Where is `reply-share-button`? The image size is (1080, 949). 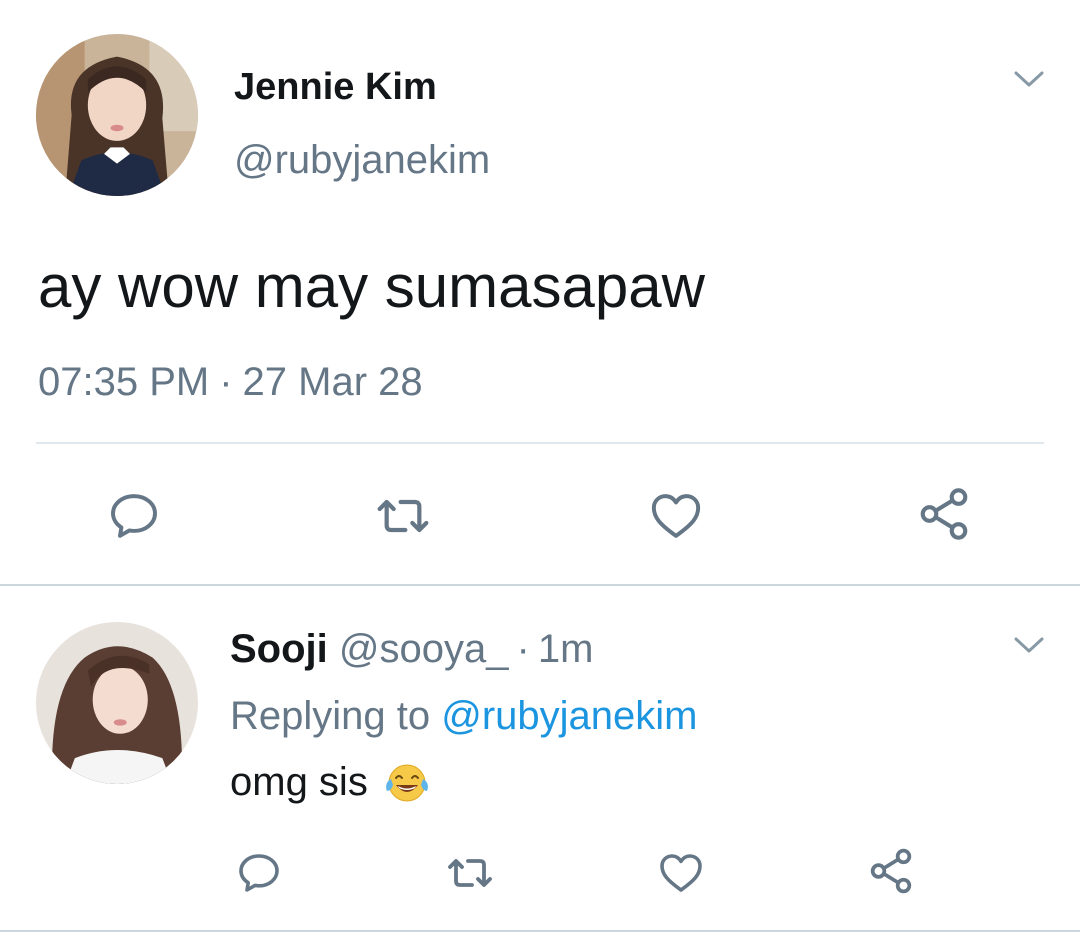
reply-share-button is located at coordinates (891, 871).